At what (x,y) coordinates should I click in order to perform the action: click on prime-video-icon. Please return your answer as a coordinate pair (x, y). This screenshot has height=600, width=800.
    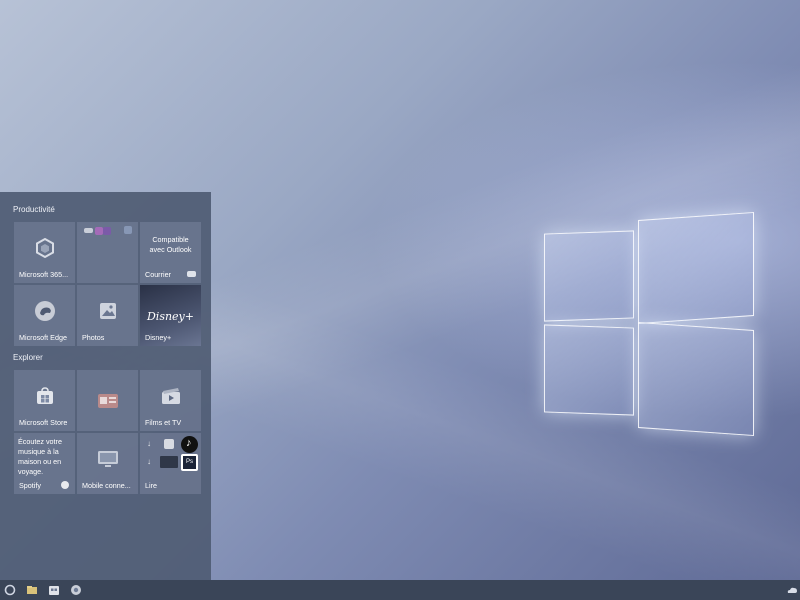
    Looking at the image, I should click on (169, 462).